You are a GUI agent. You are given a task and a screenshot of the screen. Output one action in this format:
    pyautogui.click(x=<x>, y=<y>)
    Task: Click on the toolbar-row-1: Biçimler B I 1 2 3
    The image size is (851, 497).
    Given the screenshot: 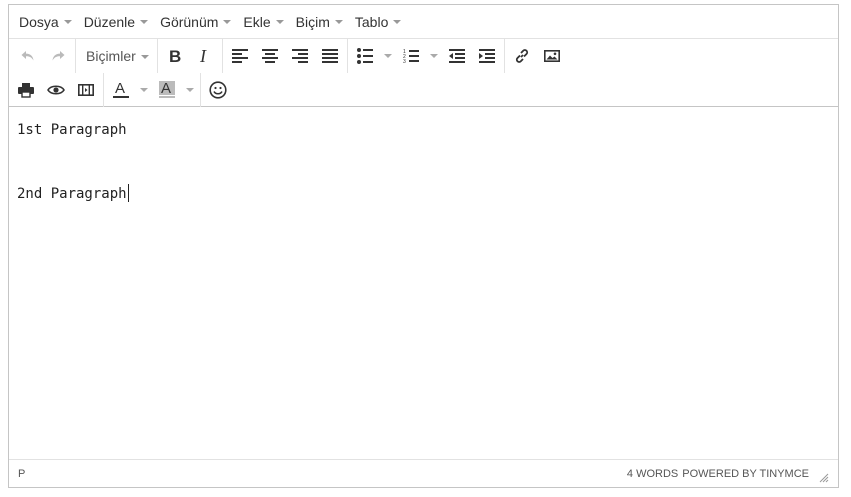 What is the action you would take?
    pyautogui.click(x=289, y=56)
    